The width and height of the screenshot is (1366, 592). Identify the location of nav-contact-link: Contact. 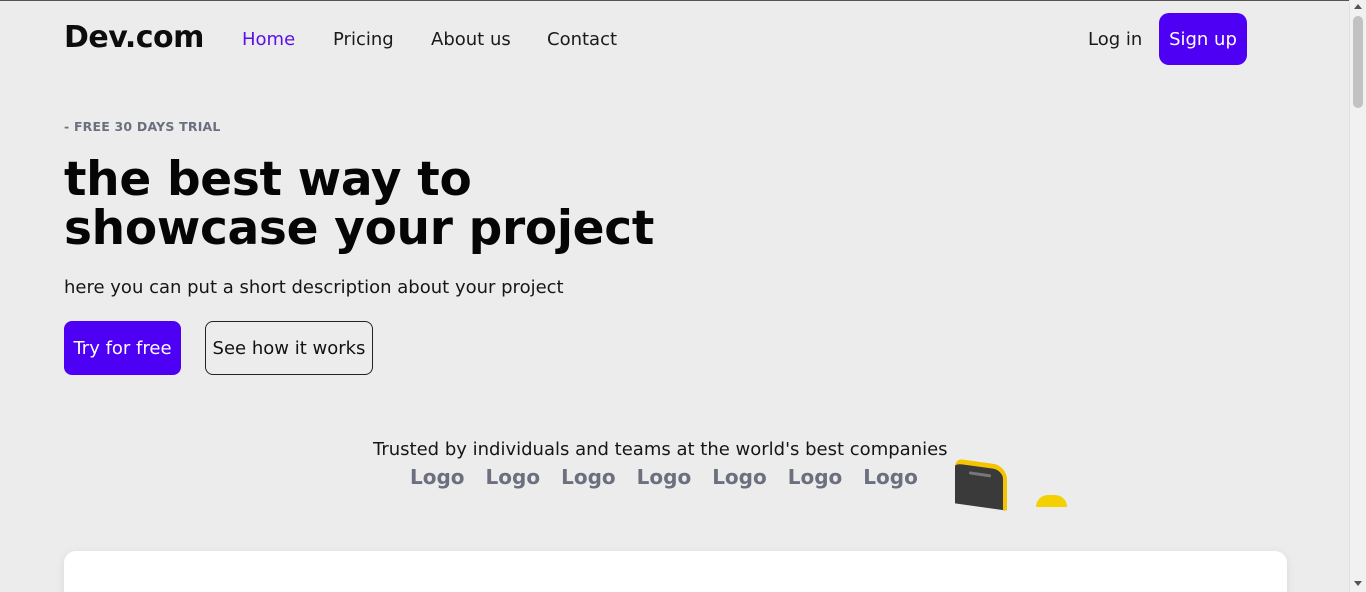
(582, 39).